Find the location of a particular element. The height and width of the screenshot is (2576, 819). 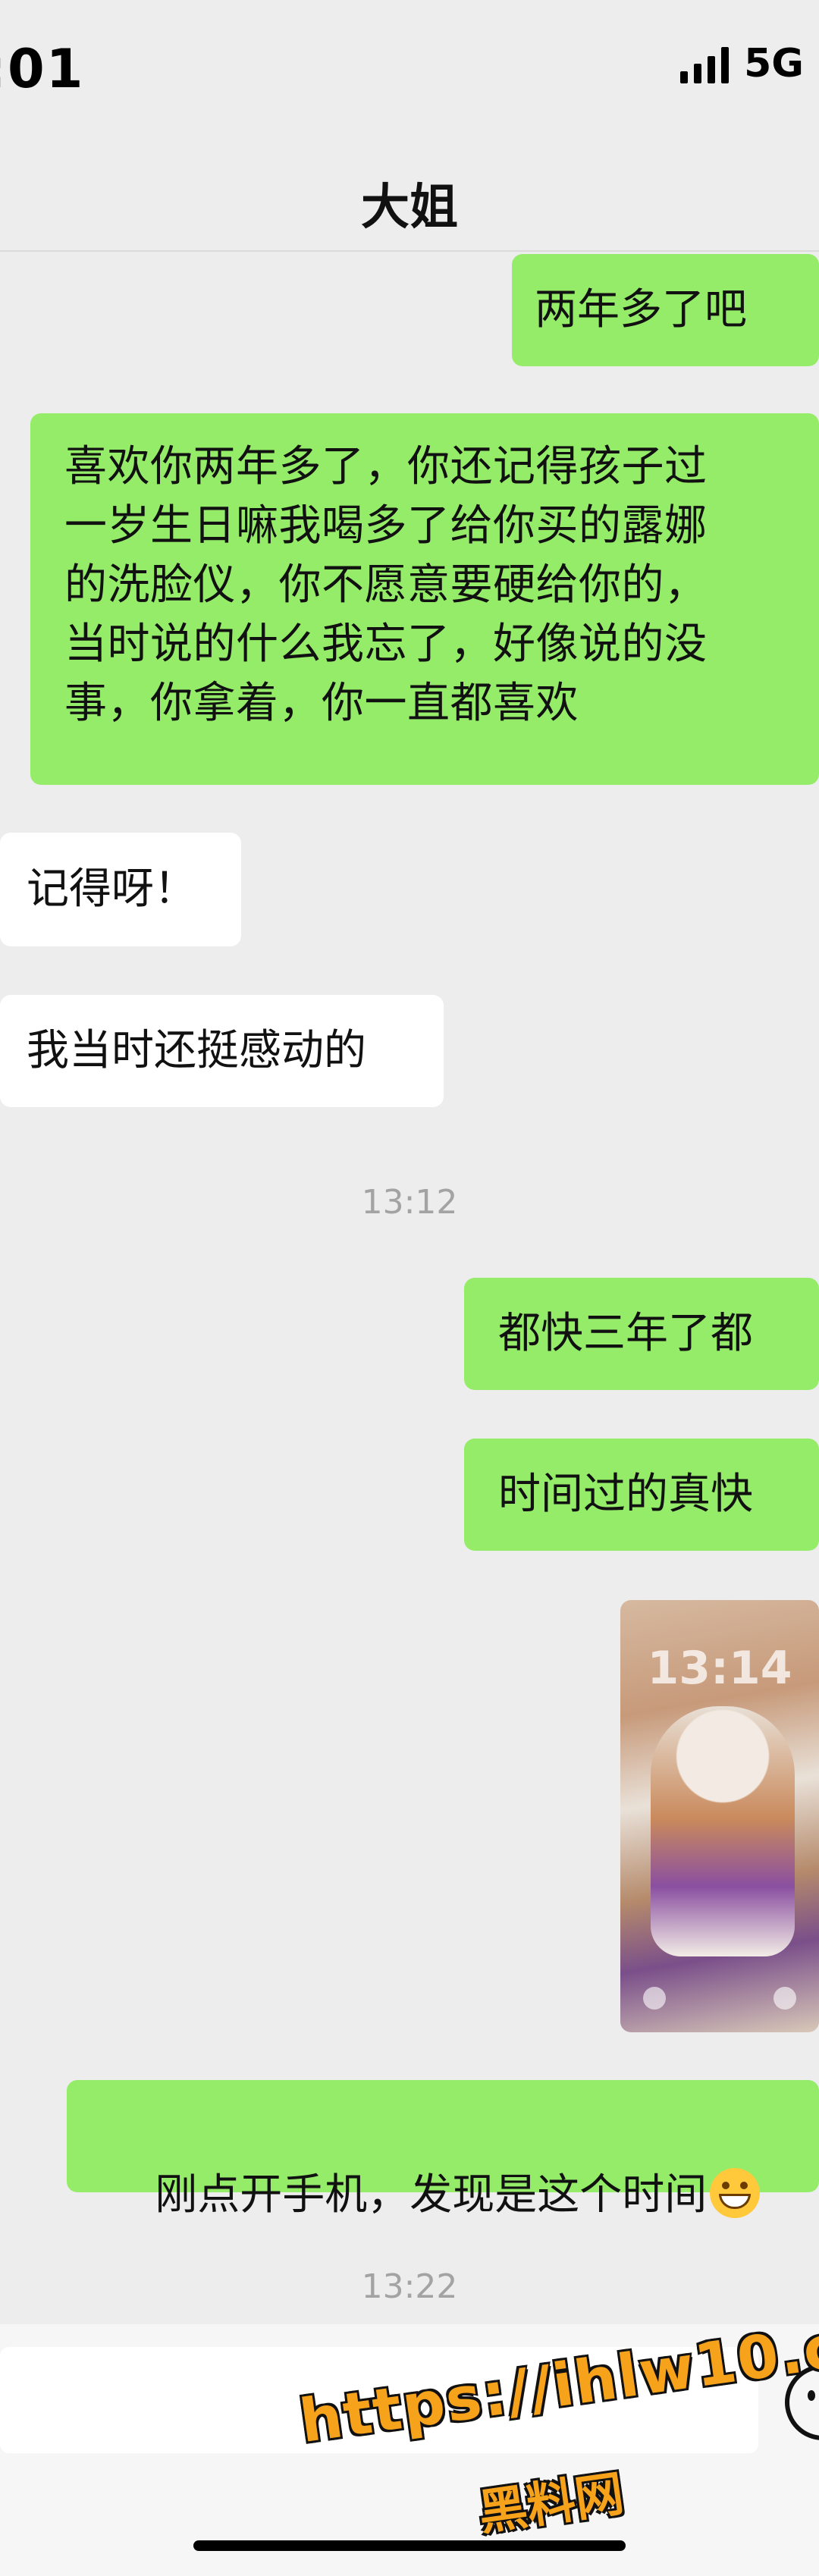

status-indicators: 5G is located at coordinates (742, 63).